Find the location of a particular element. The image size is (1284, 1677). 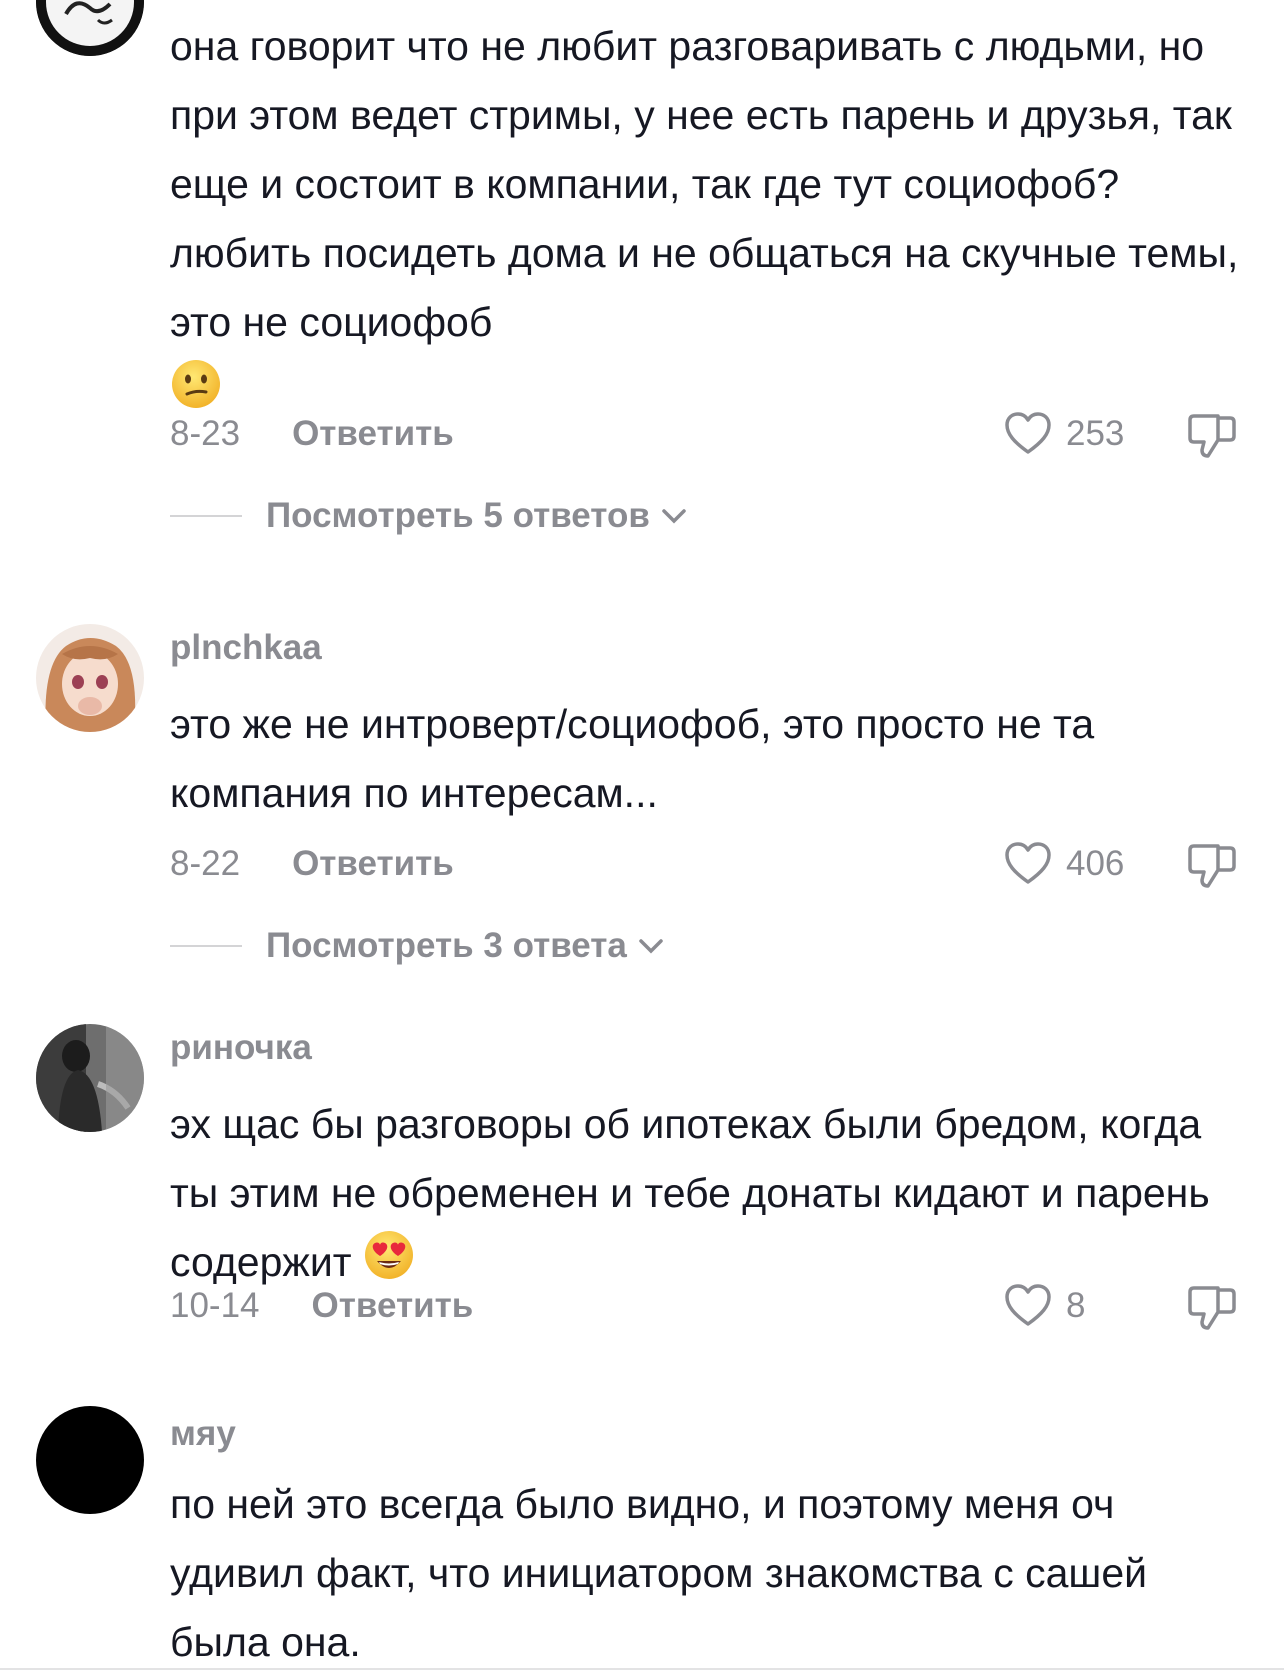

like-count: 406 is located at coordinates (1095, 863).